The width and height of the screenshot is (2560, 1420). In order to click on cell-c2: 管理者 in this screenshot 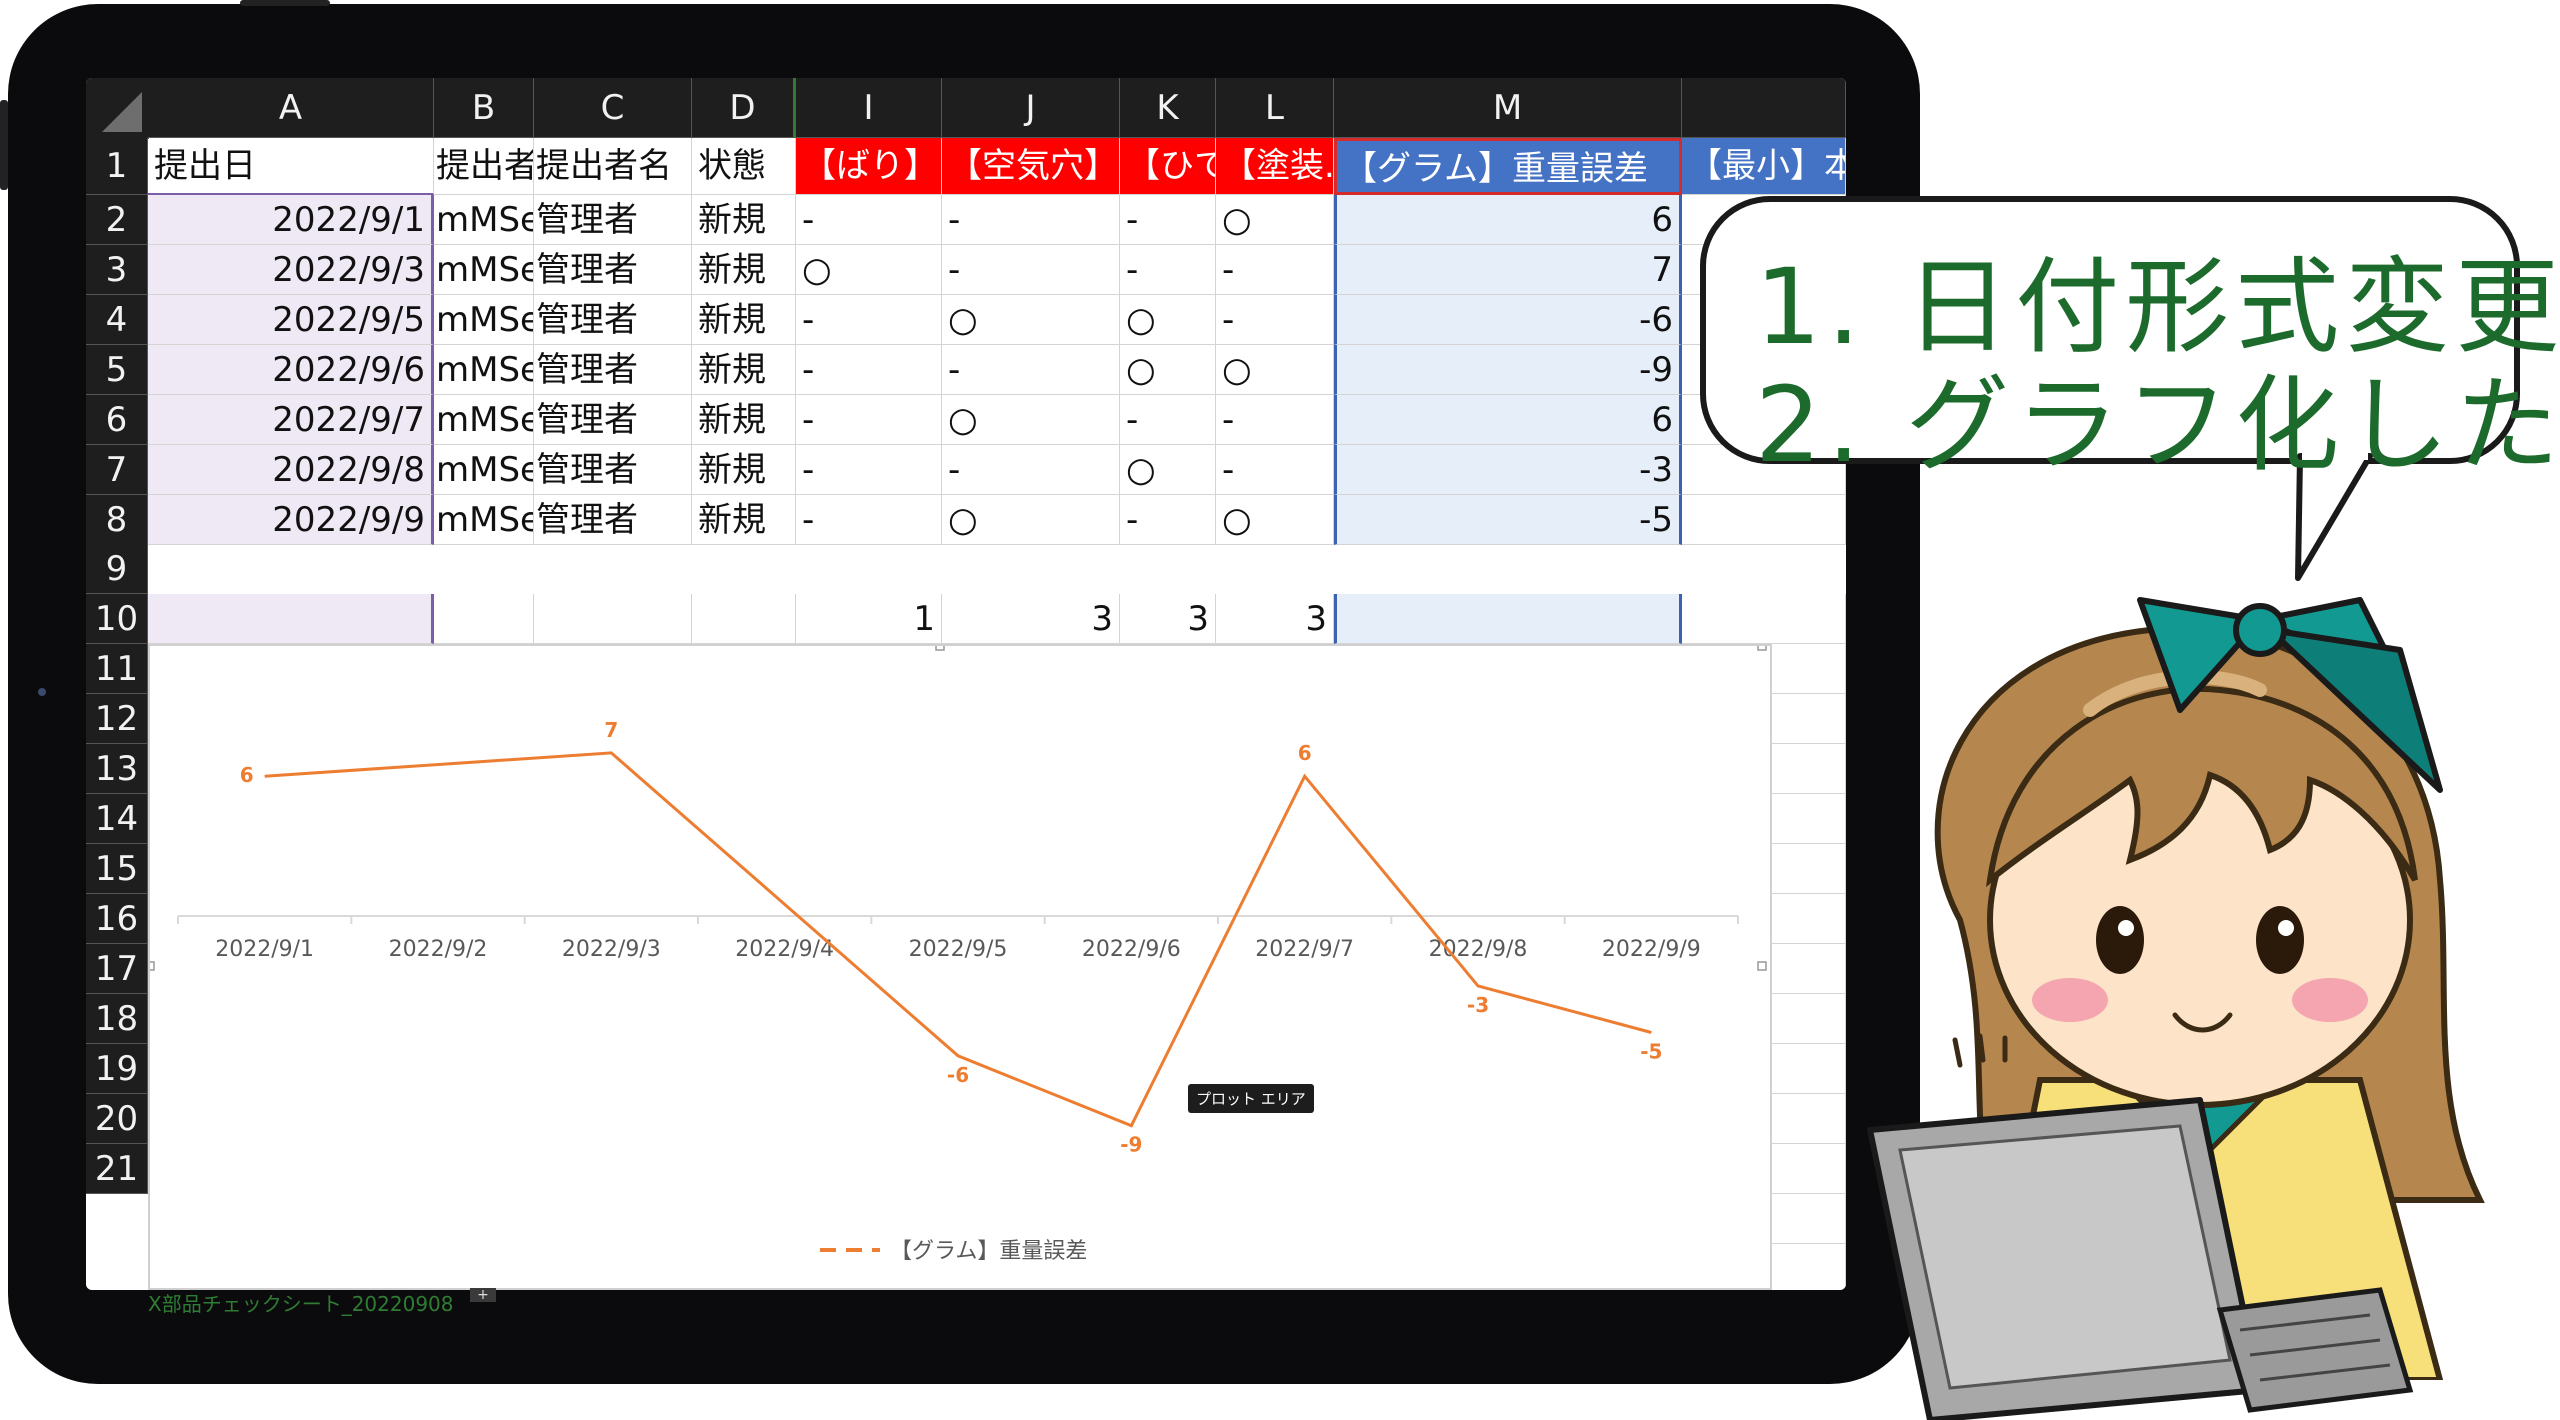, I will do `click(613, 220)`.